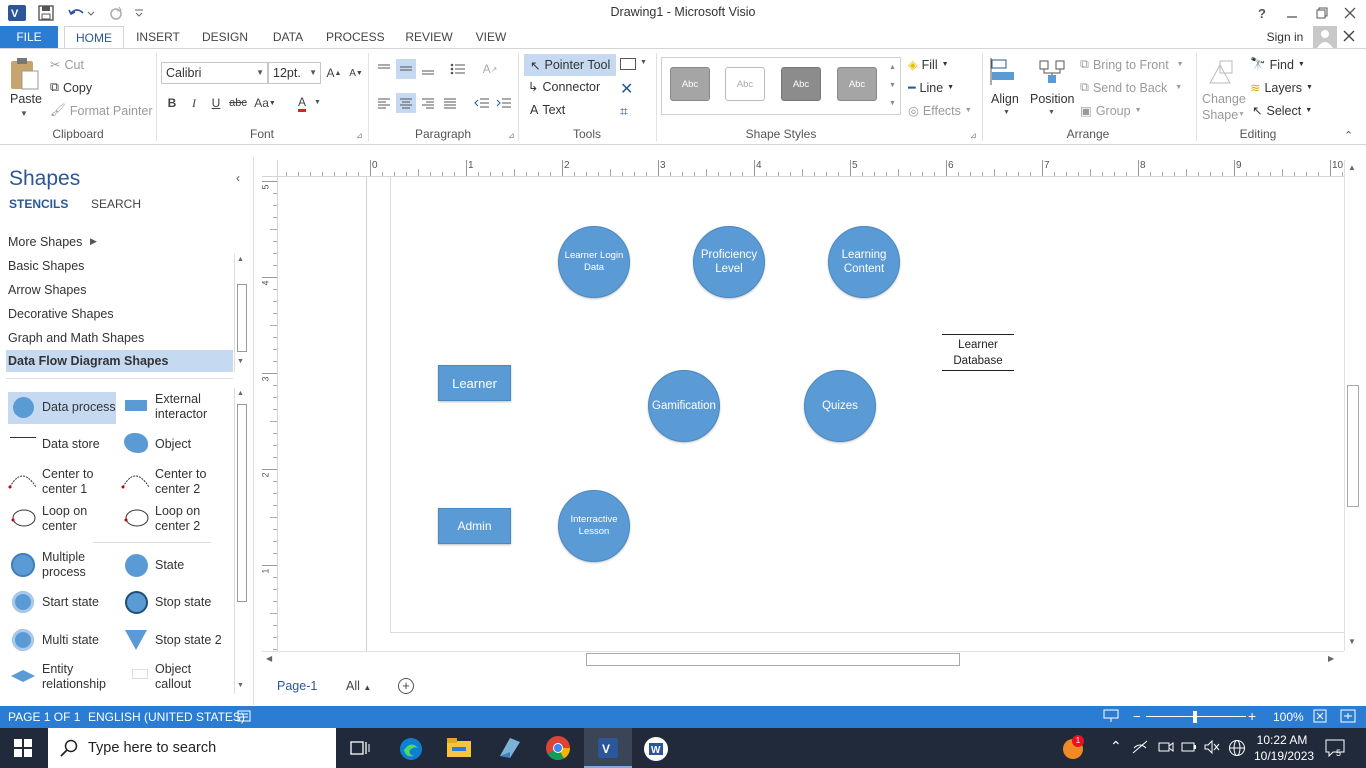 This screenshot has width=1366, height=768. I want to click on bold-icon: B, so click(172, 103).